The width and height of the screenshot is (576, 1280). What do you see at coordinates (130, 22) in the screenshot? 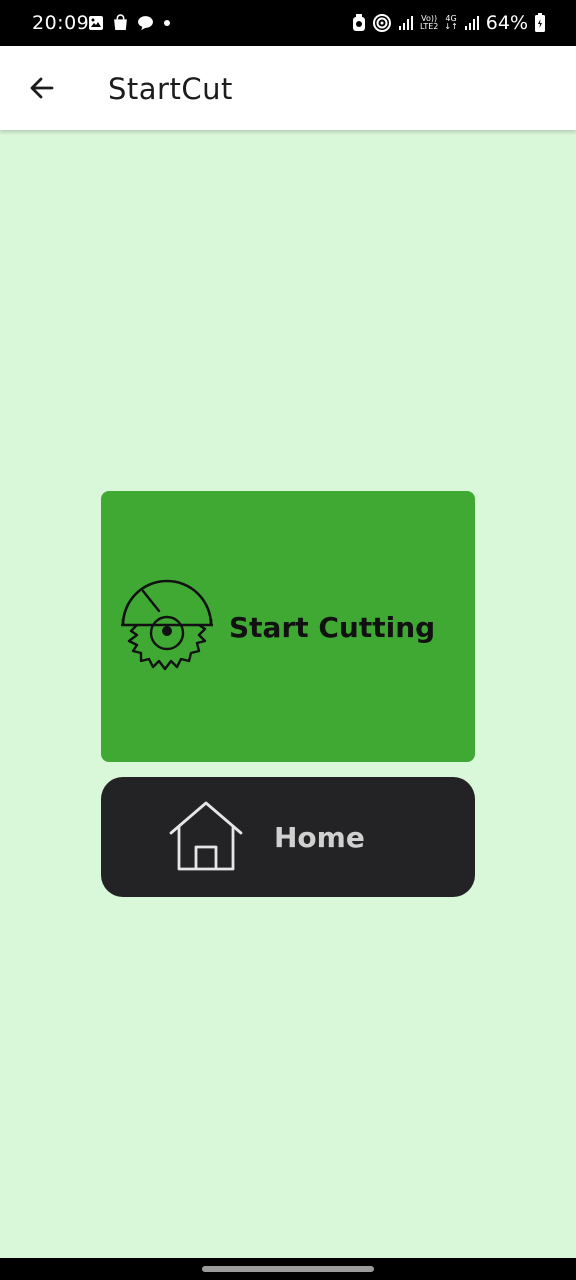
I see `status-notification-icons` at bounding box center [130, 22].